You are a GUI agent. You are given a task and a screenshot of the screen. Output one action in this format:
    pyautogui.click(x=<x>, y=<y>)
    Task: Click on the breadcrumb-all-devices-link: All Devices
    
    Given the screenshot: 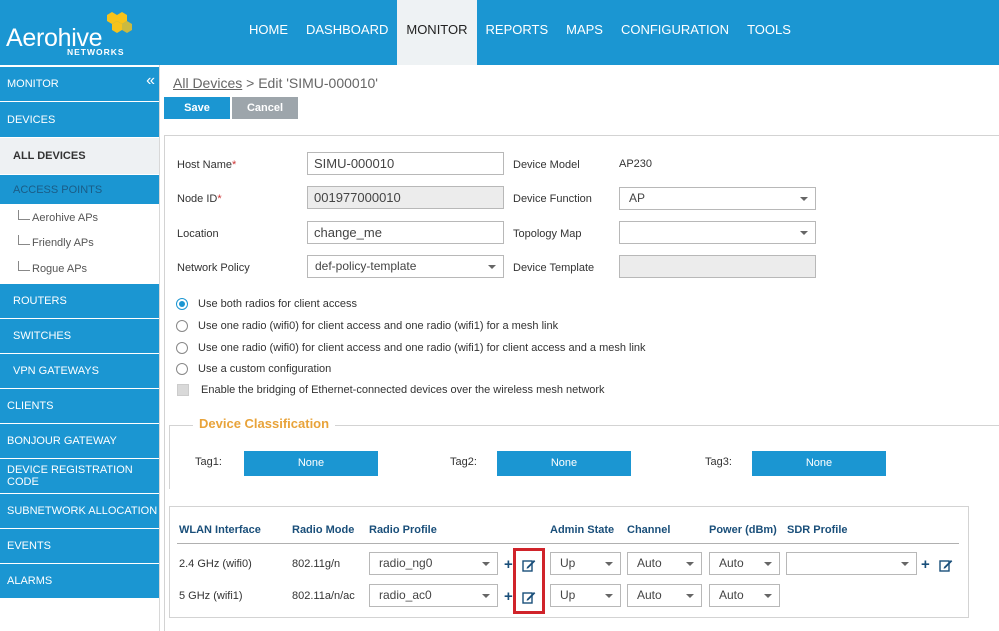 What is the action you would take?
    pyautogui.click(x=207, y=83)
    